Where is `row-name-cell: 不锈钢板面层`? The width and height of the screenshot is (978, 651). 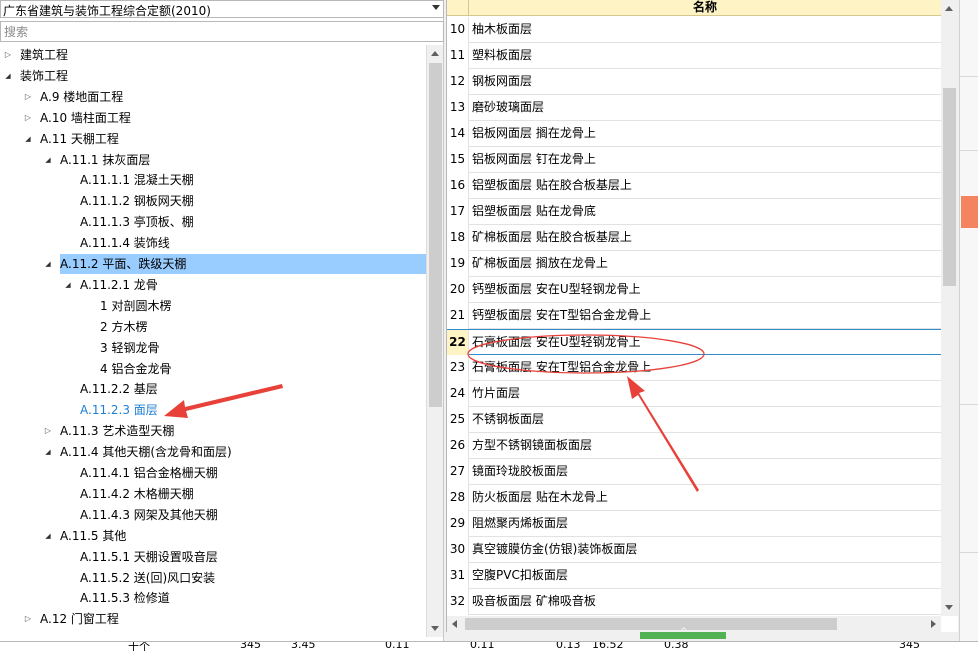 row-name-cell: 不锈钢板面层 is located at coordinates (508, 420).